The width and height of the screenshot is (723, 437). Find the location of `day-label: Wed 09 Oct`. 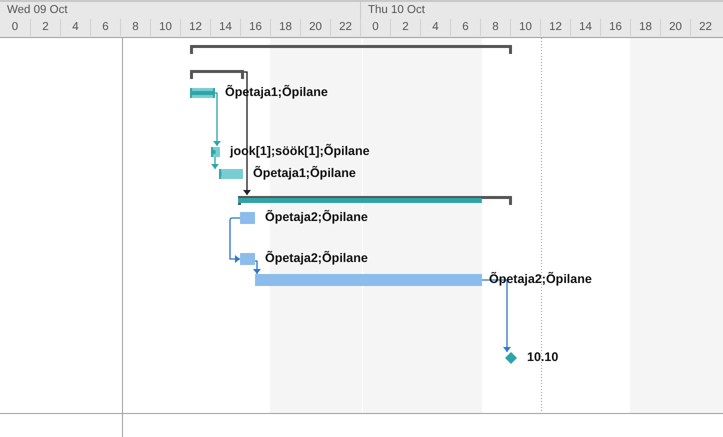

day-label: Wed 09 Oct is located at coordinates (37, 10).